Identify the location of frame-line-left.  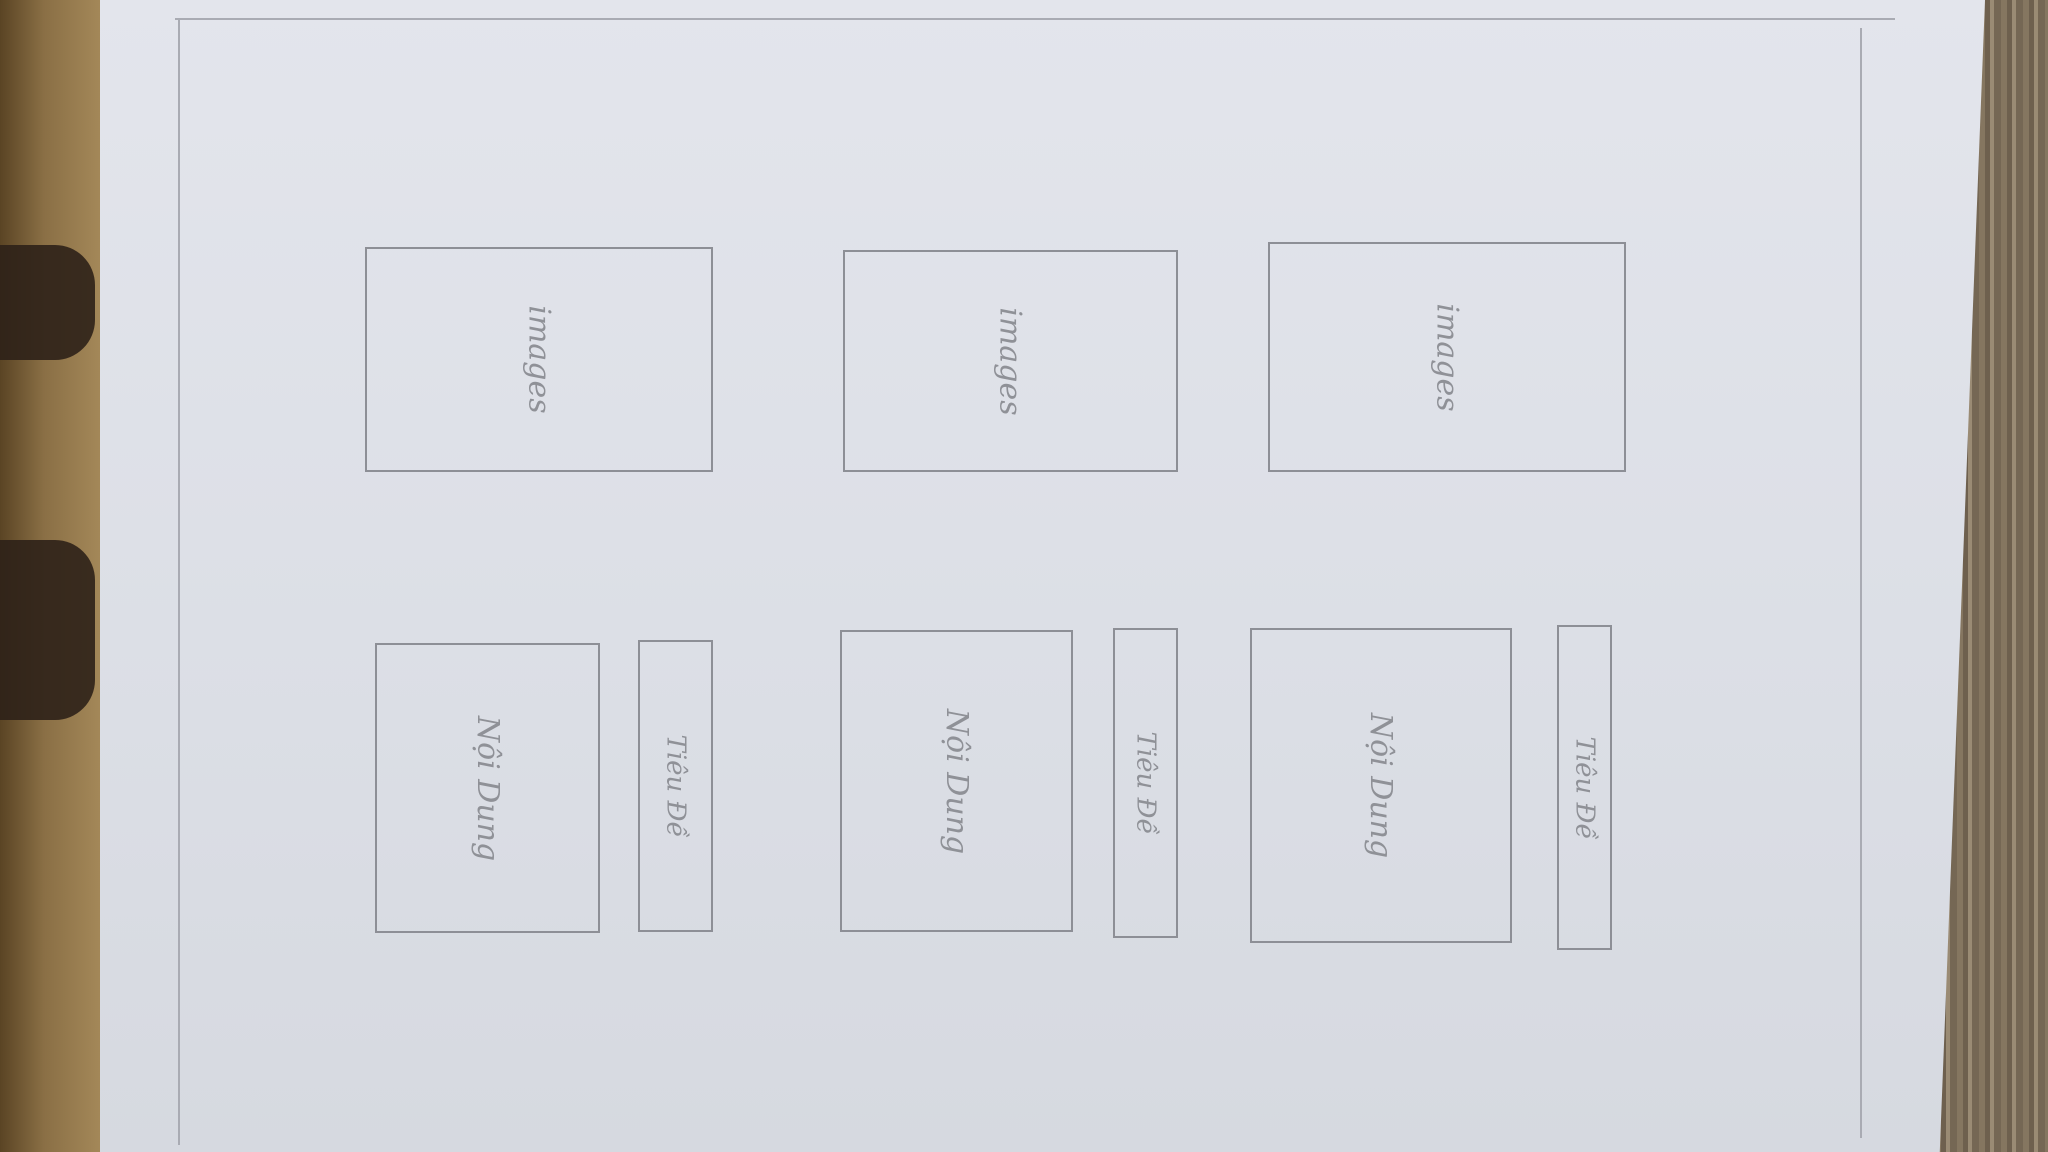
(179, 582).